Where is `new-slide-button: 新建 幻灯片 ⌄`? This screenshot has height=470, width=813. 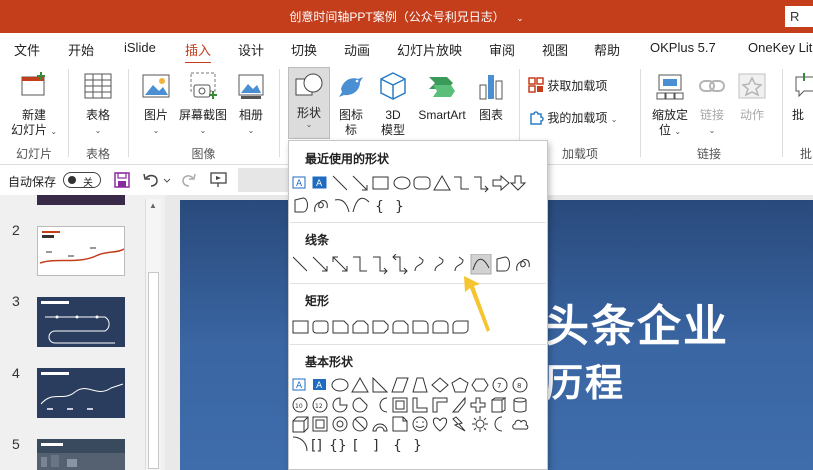 new-slide-button: 新建 幻灯片 ⌄ is located at coordinates (34, 105).